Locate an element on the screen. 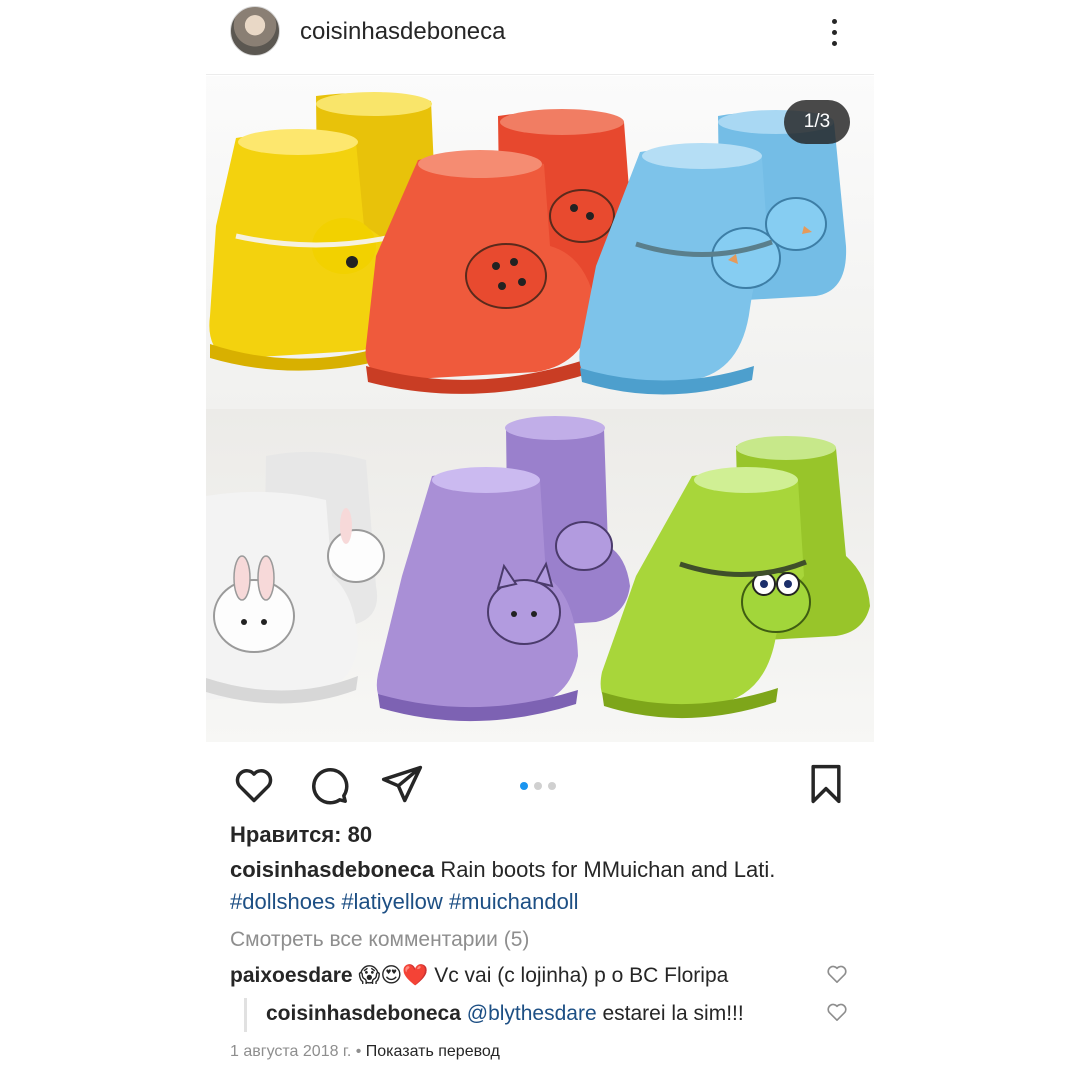 Image resolution: width=1080 pixels, height=1080 pixels. action-bar is located at coordinates (540, 782).